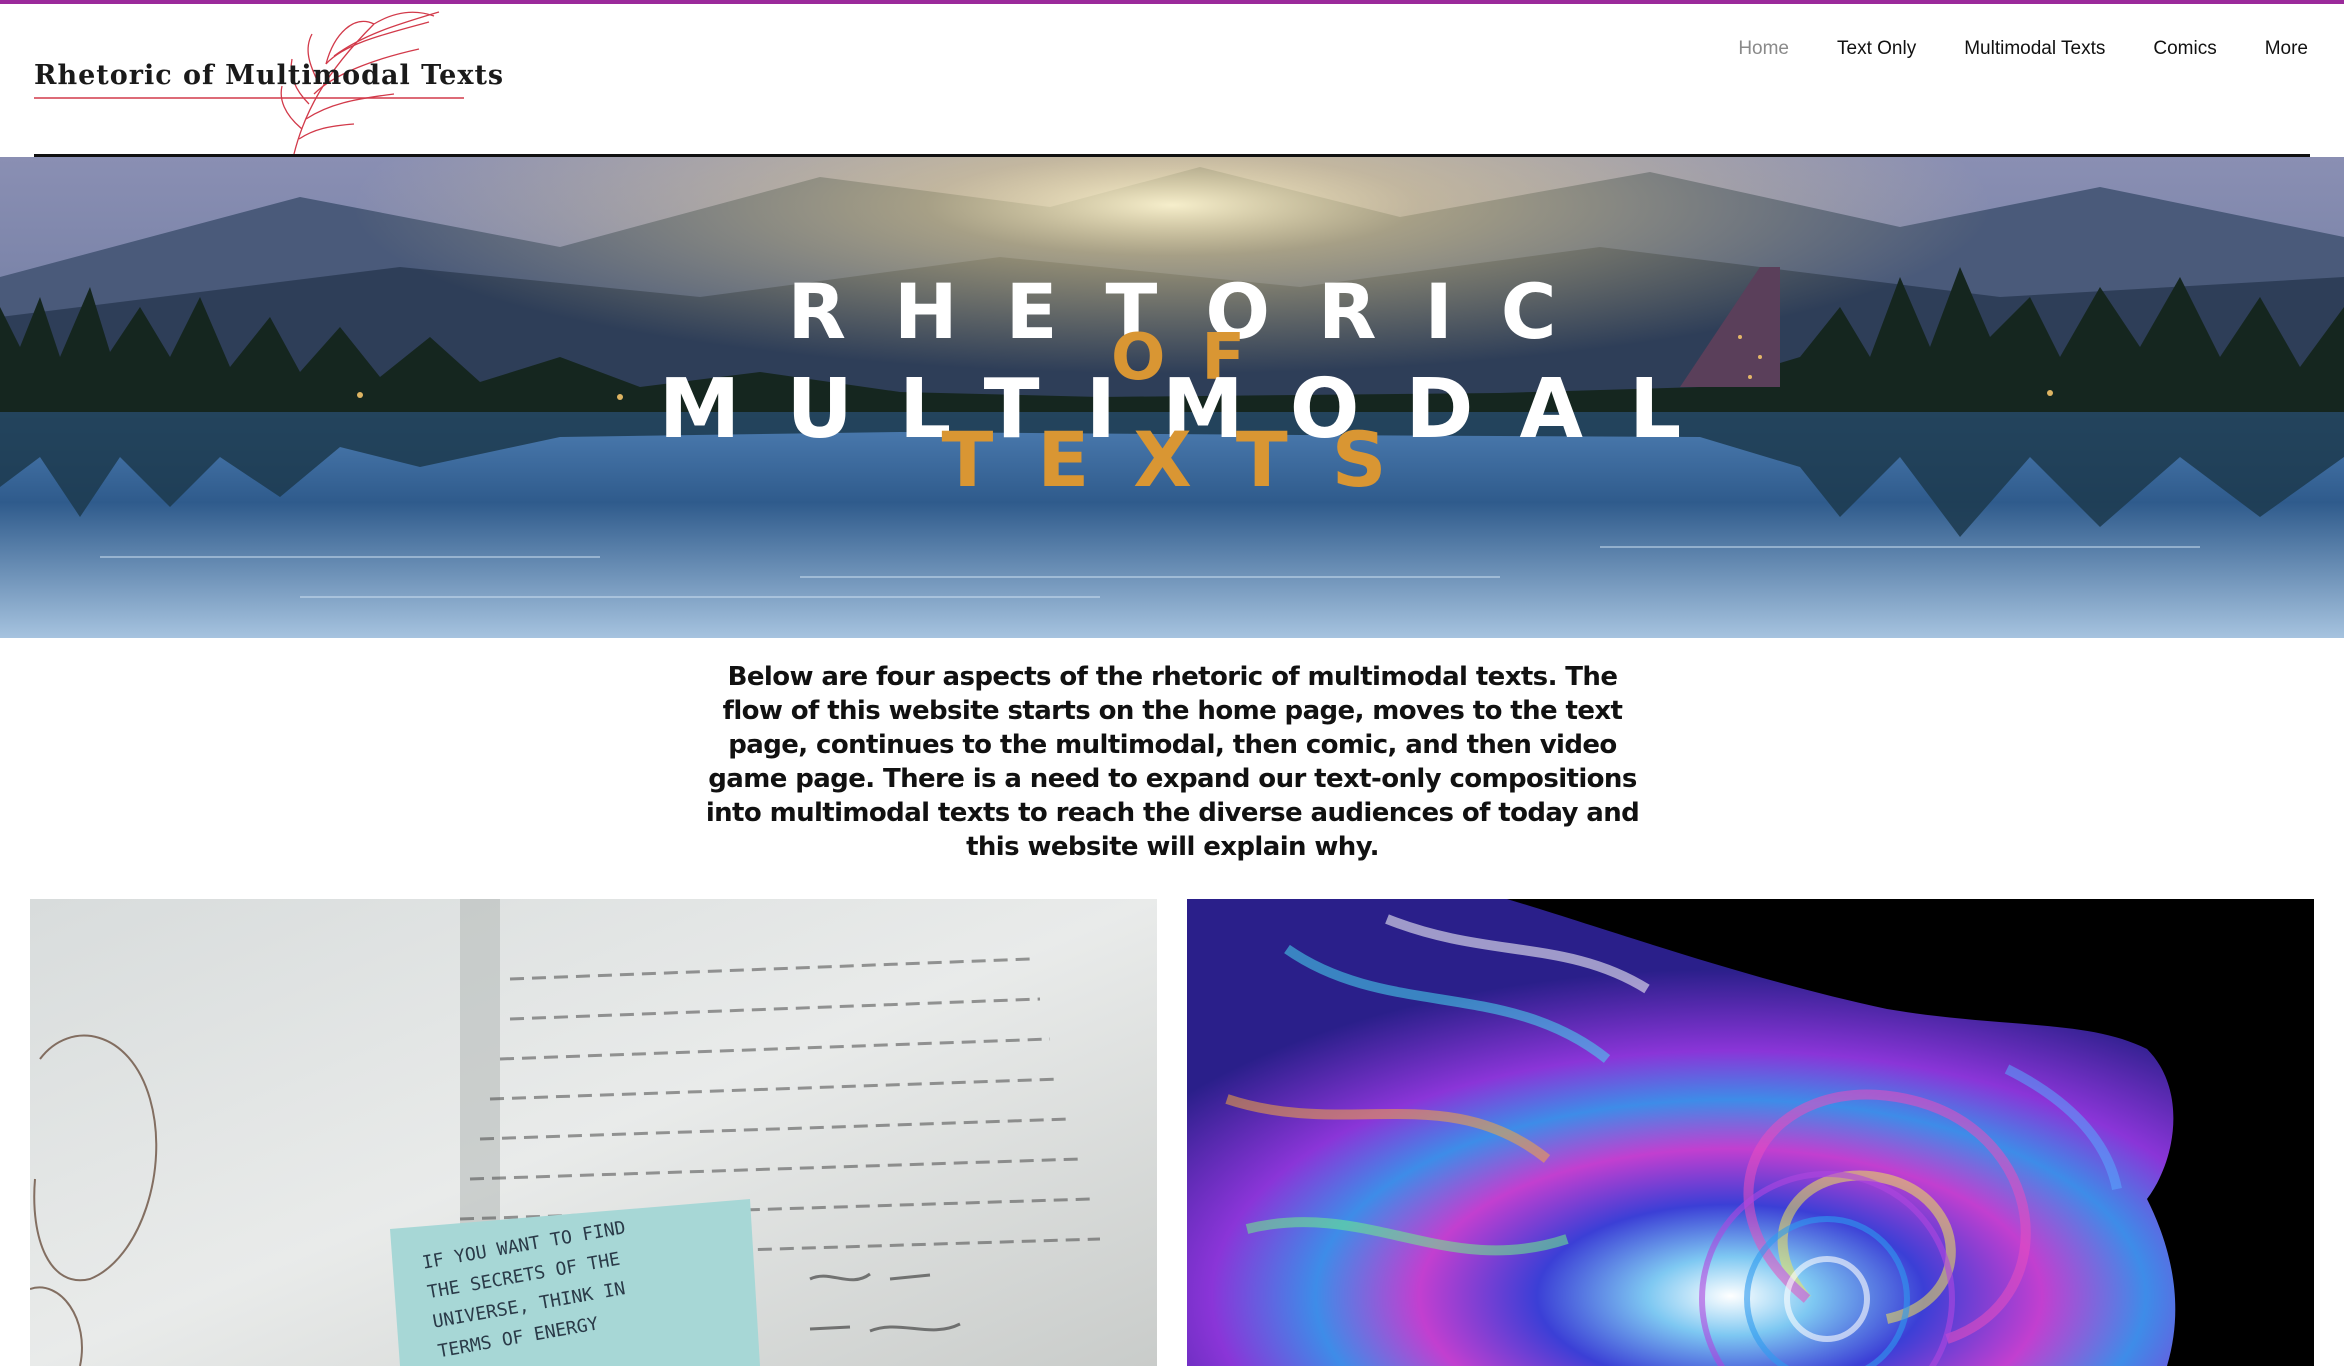  What do you see at coordinates (2184, 49) in the screenshot?
I see `nav-item-comics: Comics` at bounding box center [2184, 49].